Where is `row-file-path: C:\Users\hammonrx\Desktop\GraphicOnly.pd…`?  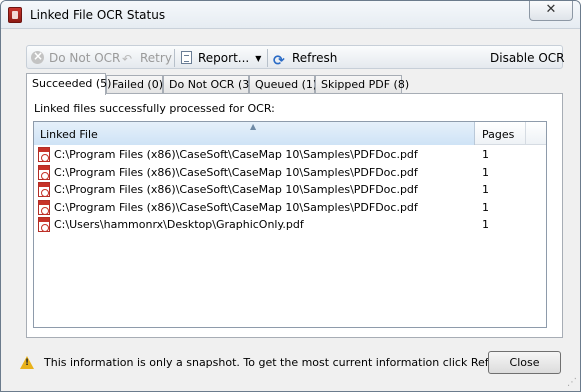 row-file-path: C:\Users\hammonrx\Desktop\GraphicOnly.pd… is located at coordinates (179, 224).